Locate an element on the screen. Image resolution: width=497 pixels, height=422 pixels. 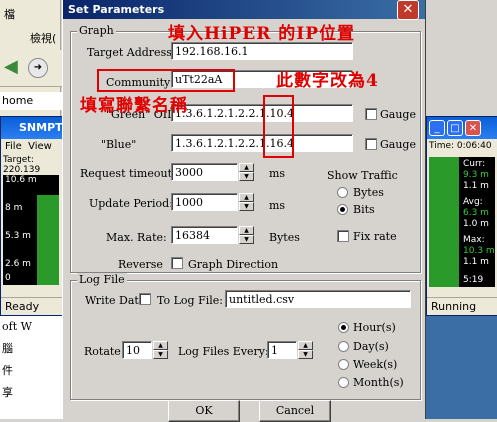
every-spinner: ▲ ▼ is located at coordinates (305, 350).